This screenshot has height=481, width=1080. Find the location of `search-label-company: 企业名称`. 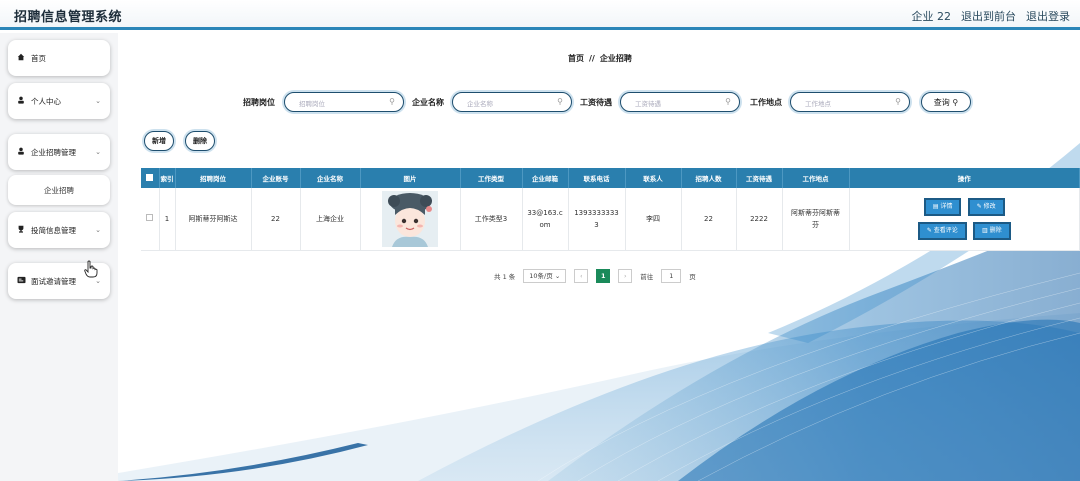

search-label-company: 企业名称 is located at coordinates (428, 102).